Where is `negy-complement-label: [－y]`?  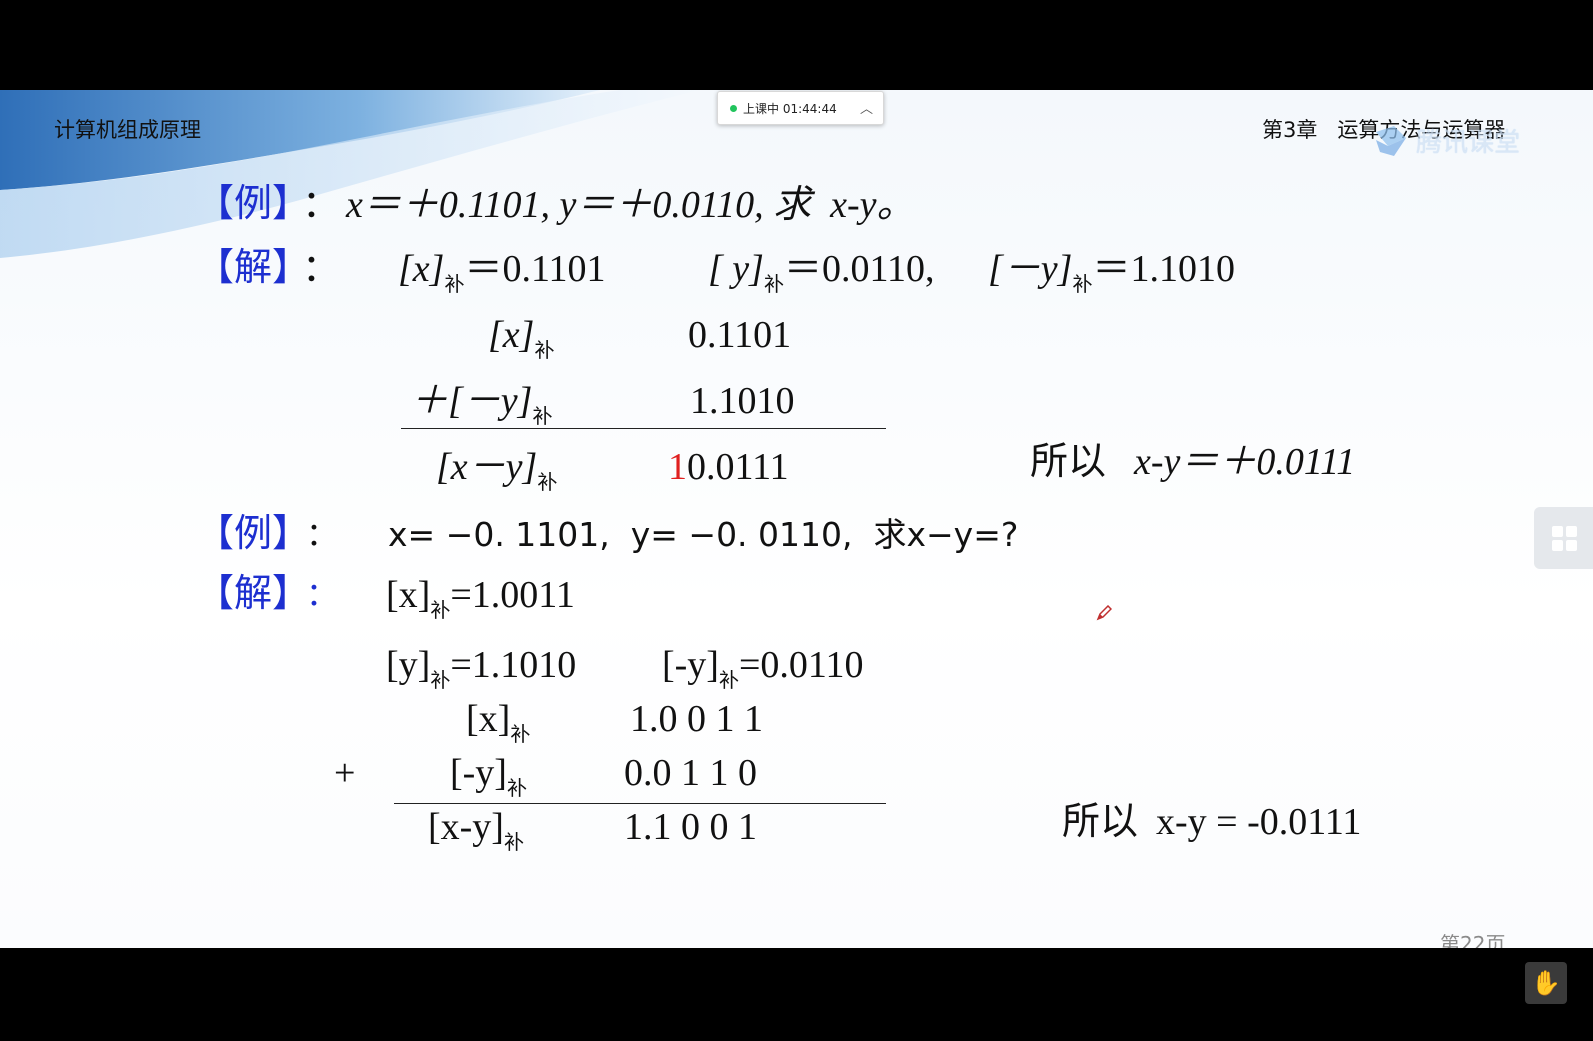
negy-complement-label: [－y] is located at coordinates (1030, 269).